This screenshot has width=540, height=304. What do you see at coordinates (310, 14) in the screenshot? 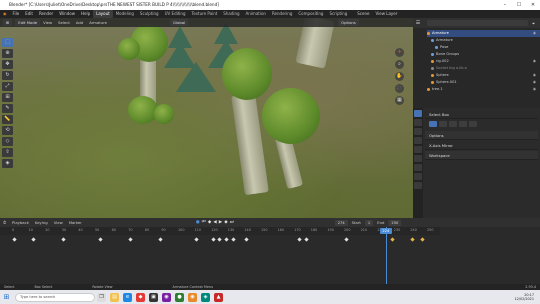
I see `tab-compositing: Compositing` at bounding box center [310, 14].